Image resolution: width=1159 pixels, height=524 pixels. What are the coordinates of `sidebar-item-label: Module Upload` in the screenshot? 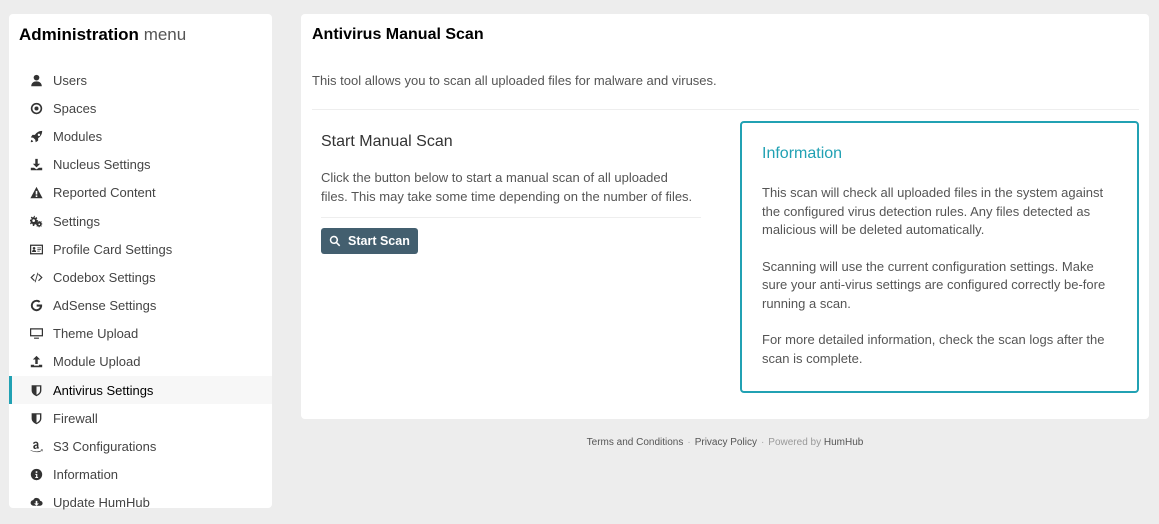 It's located at (97, 362).